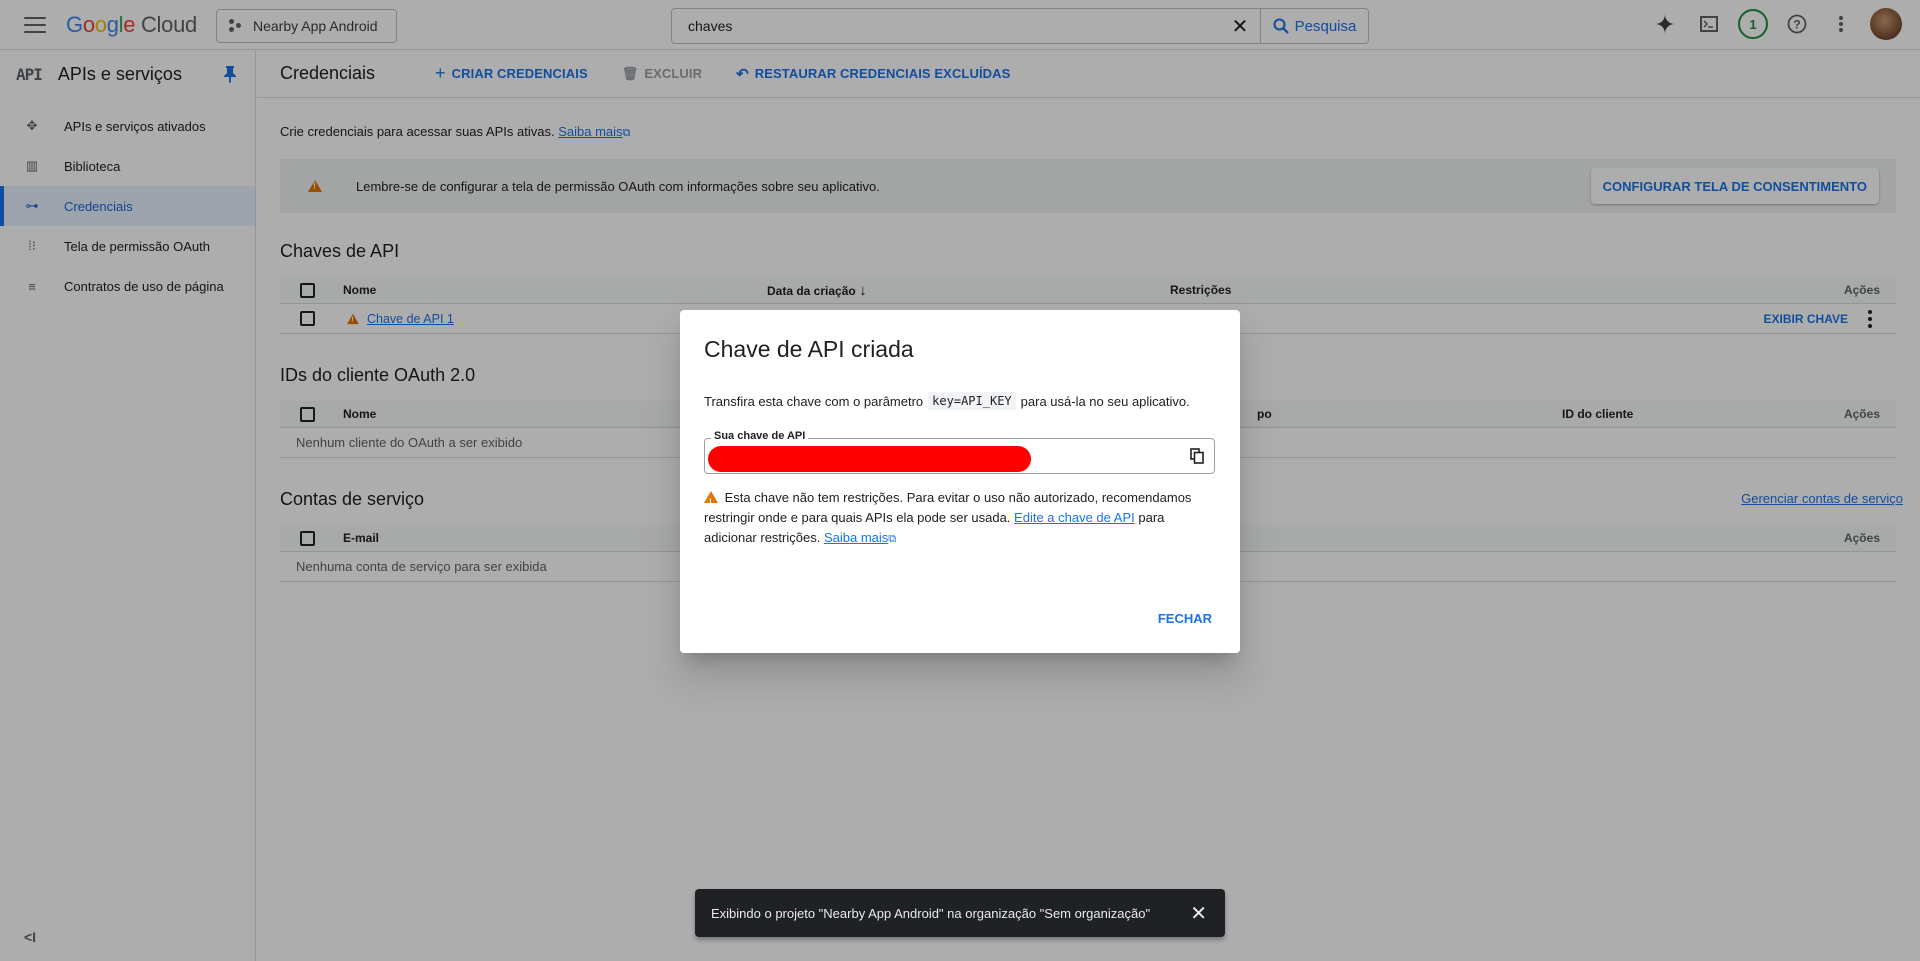 This screenshot has height=961, width=1920. Describe the element at coordinates (972, 401) in the screenshot. I see `param-code: key=API_KEY` at that location.